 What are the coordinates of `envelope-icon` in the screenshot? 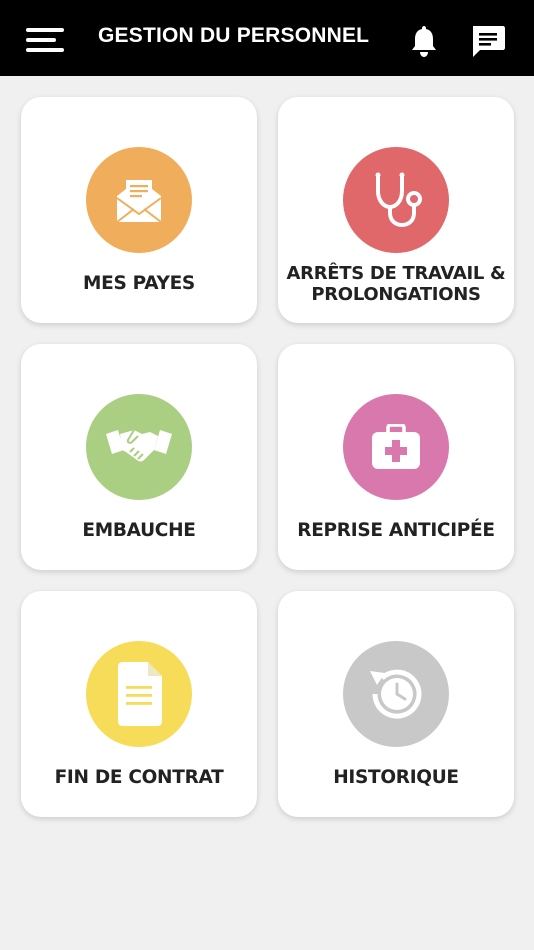 It's located at (139, 200).